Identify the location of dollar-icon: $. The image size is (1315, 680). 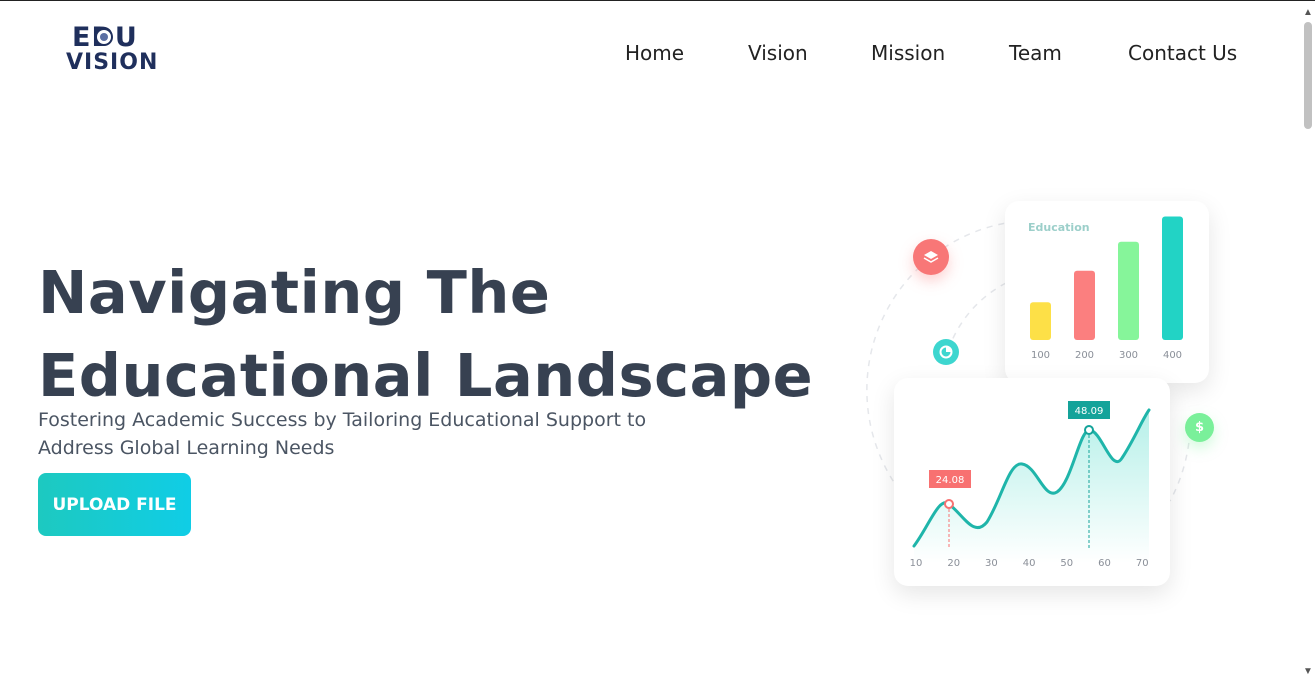
(1199, 427).